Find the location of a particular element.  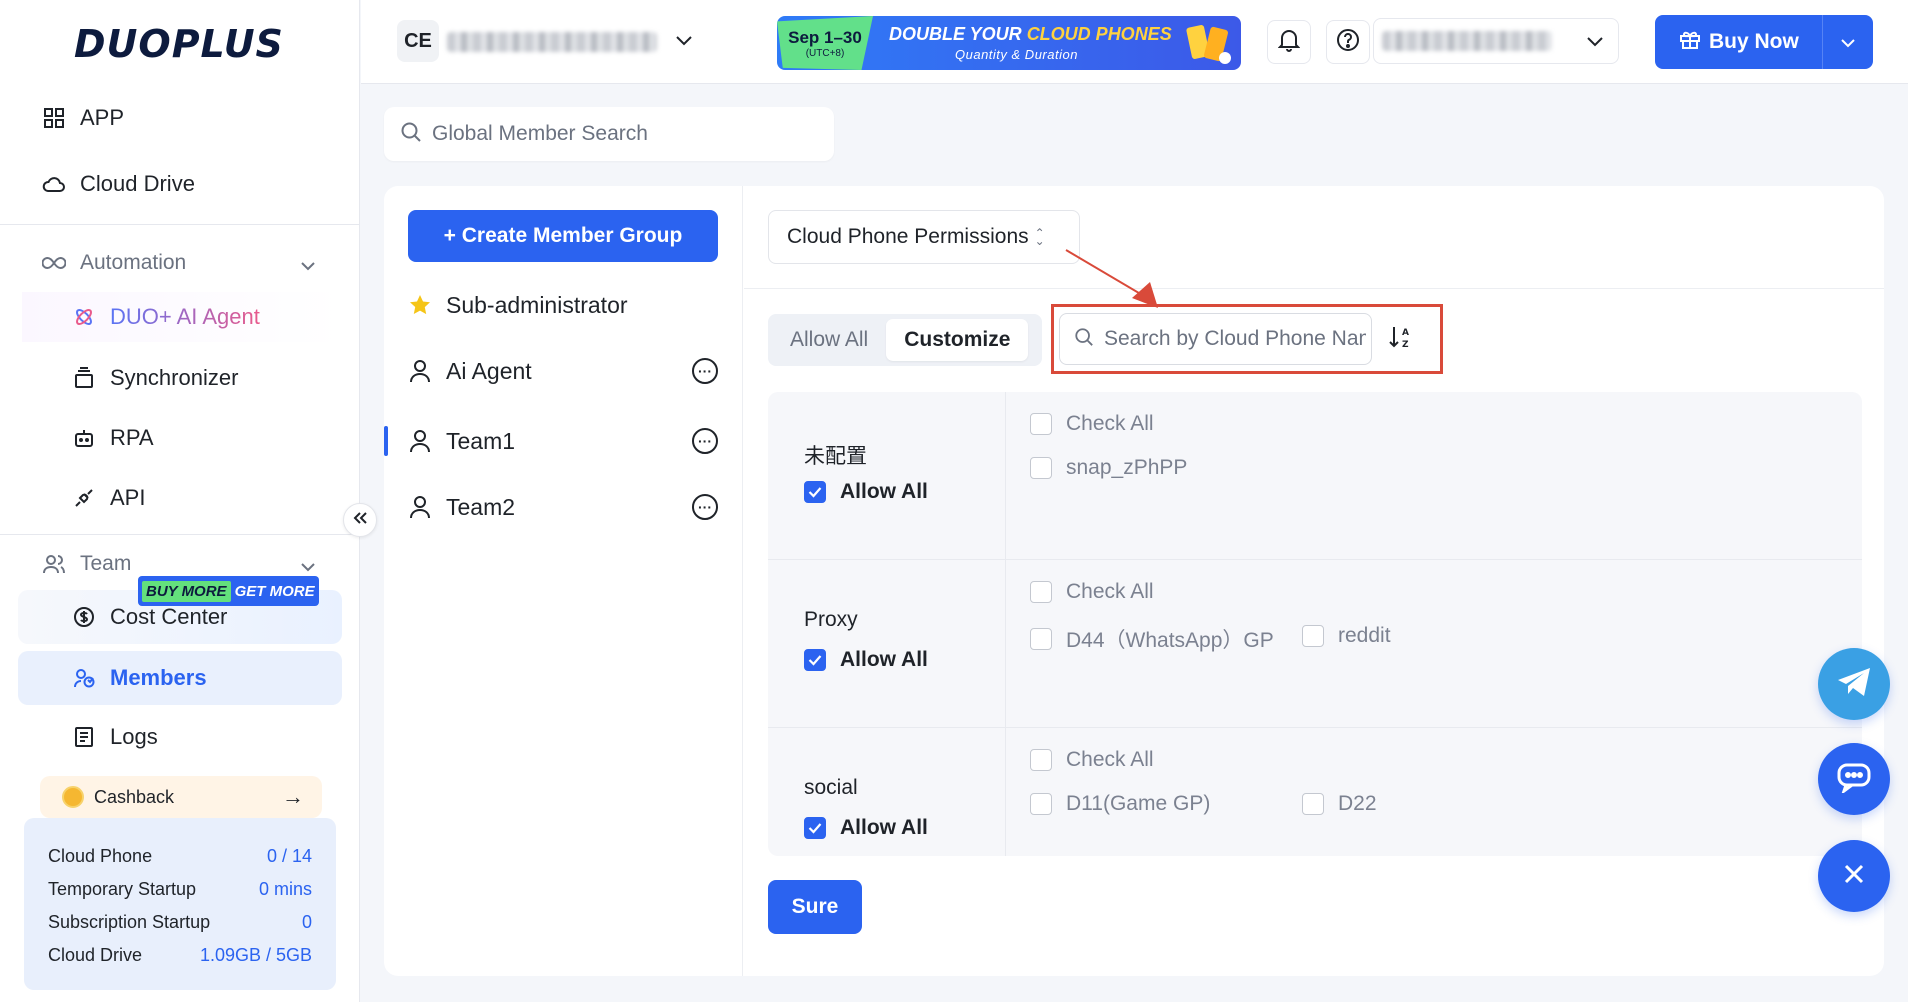

sort-updown-icon: ⌃ ⌄ is located at coordinates (1039, 237).